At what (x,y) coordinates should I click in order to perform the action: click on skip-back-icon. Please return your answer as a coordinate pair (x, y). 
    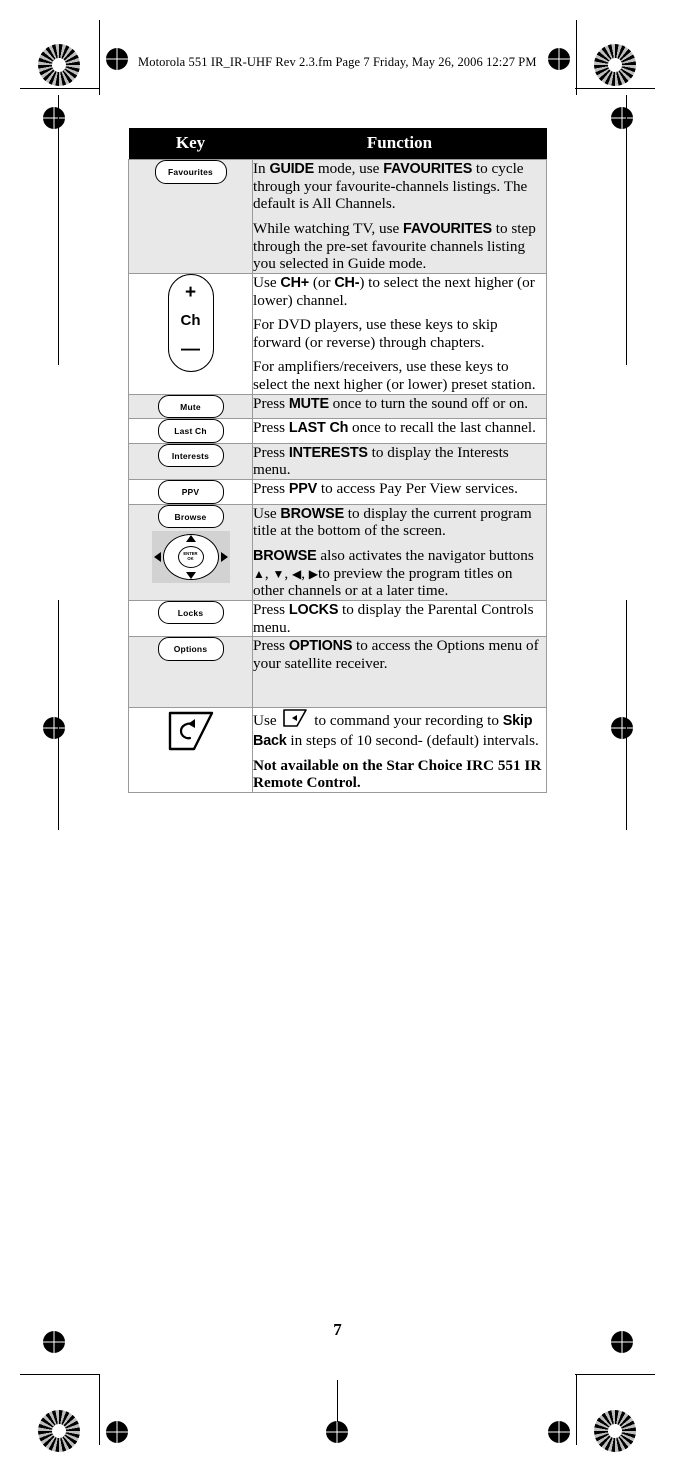
    Looking at the image, I should click on (190, 730).